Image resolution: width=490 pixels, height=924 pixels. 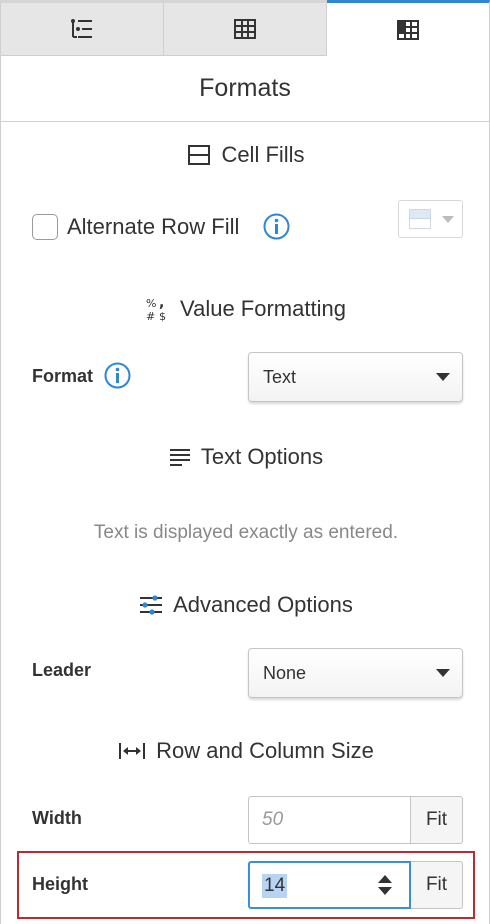 I want to click on spinner-updown-icon, so click(x=385, y=886).